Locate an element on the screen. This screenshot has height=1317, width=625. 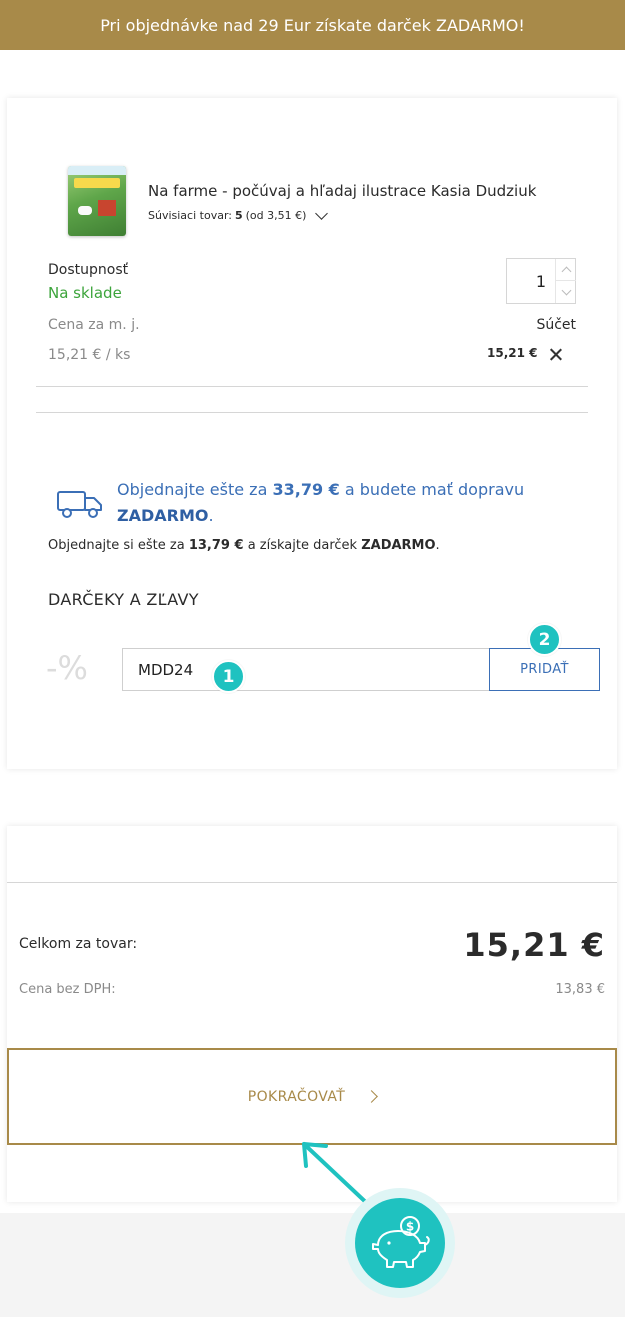
unit-price-label: Cena za m. j. is located at coordinates (94, 325).